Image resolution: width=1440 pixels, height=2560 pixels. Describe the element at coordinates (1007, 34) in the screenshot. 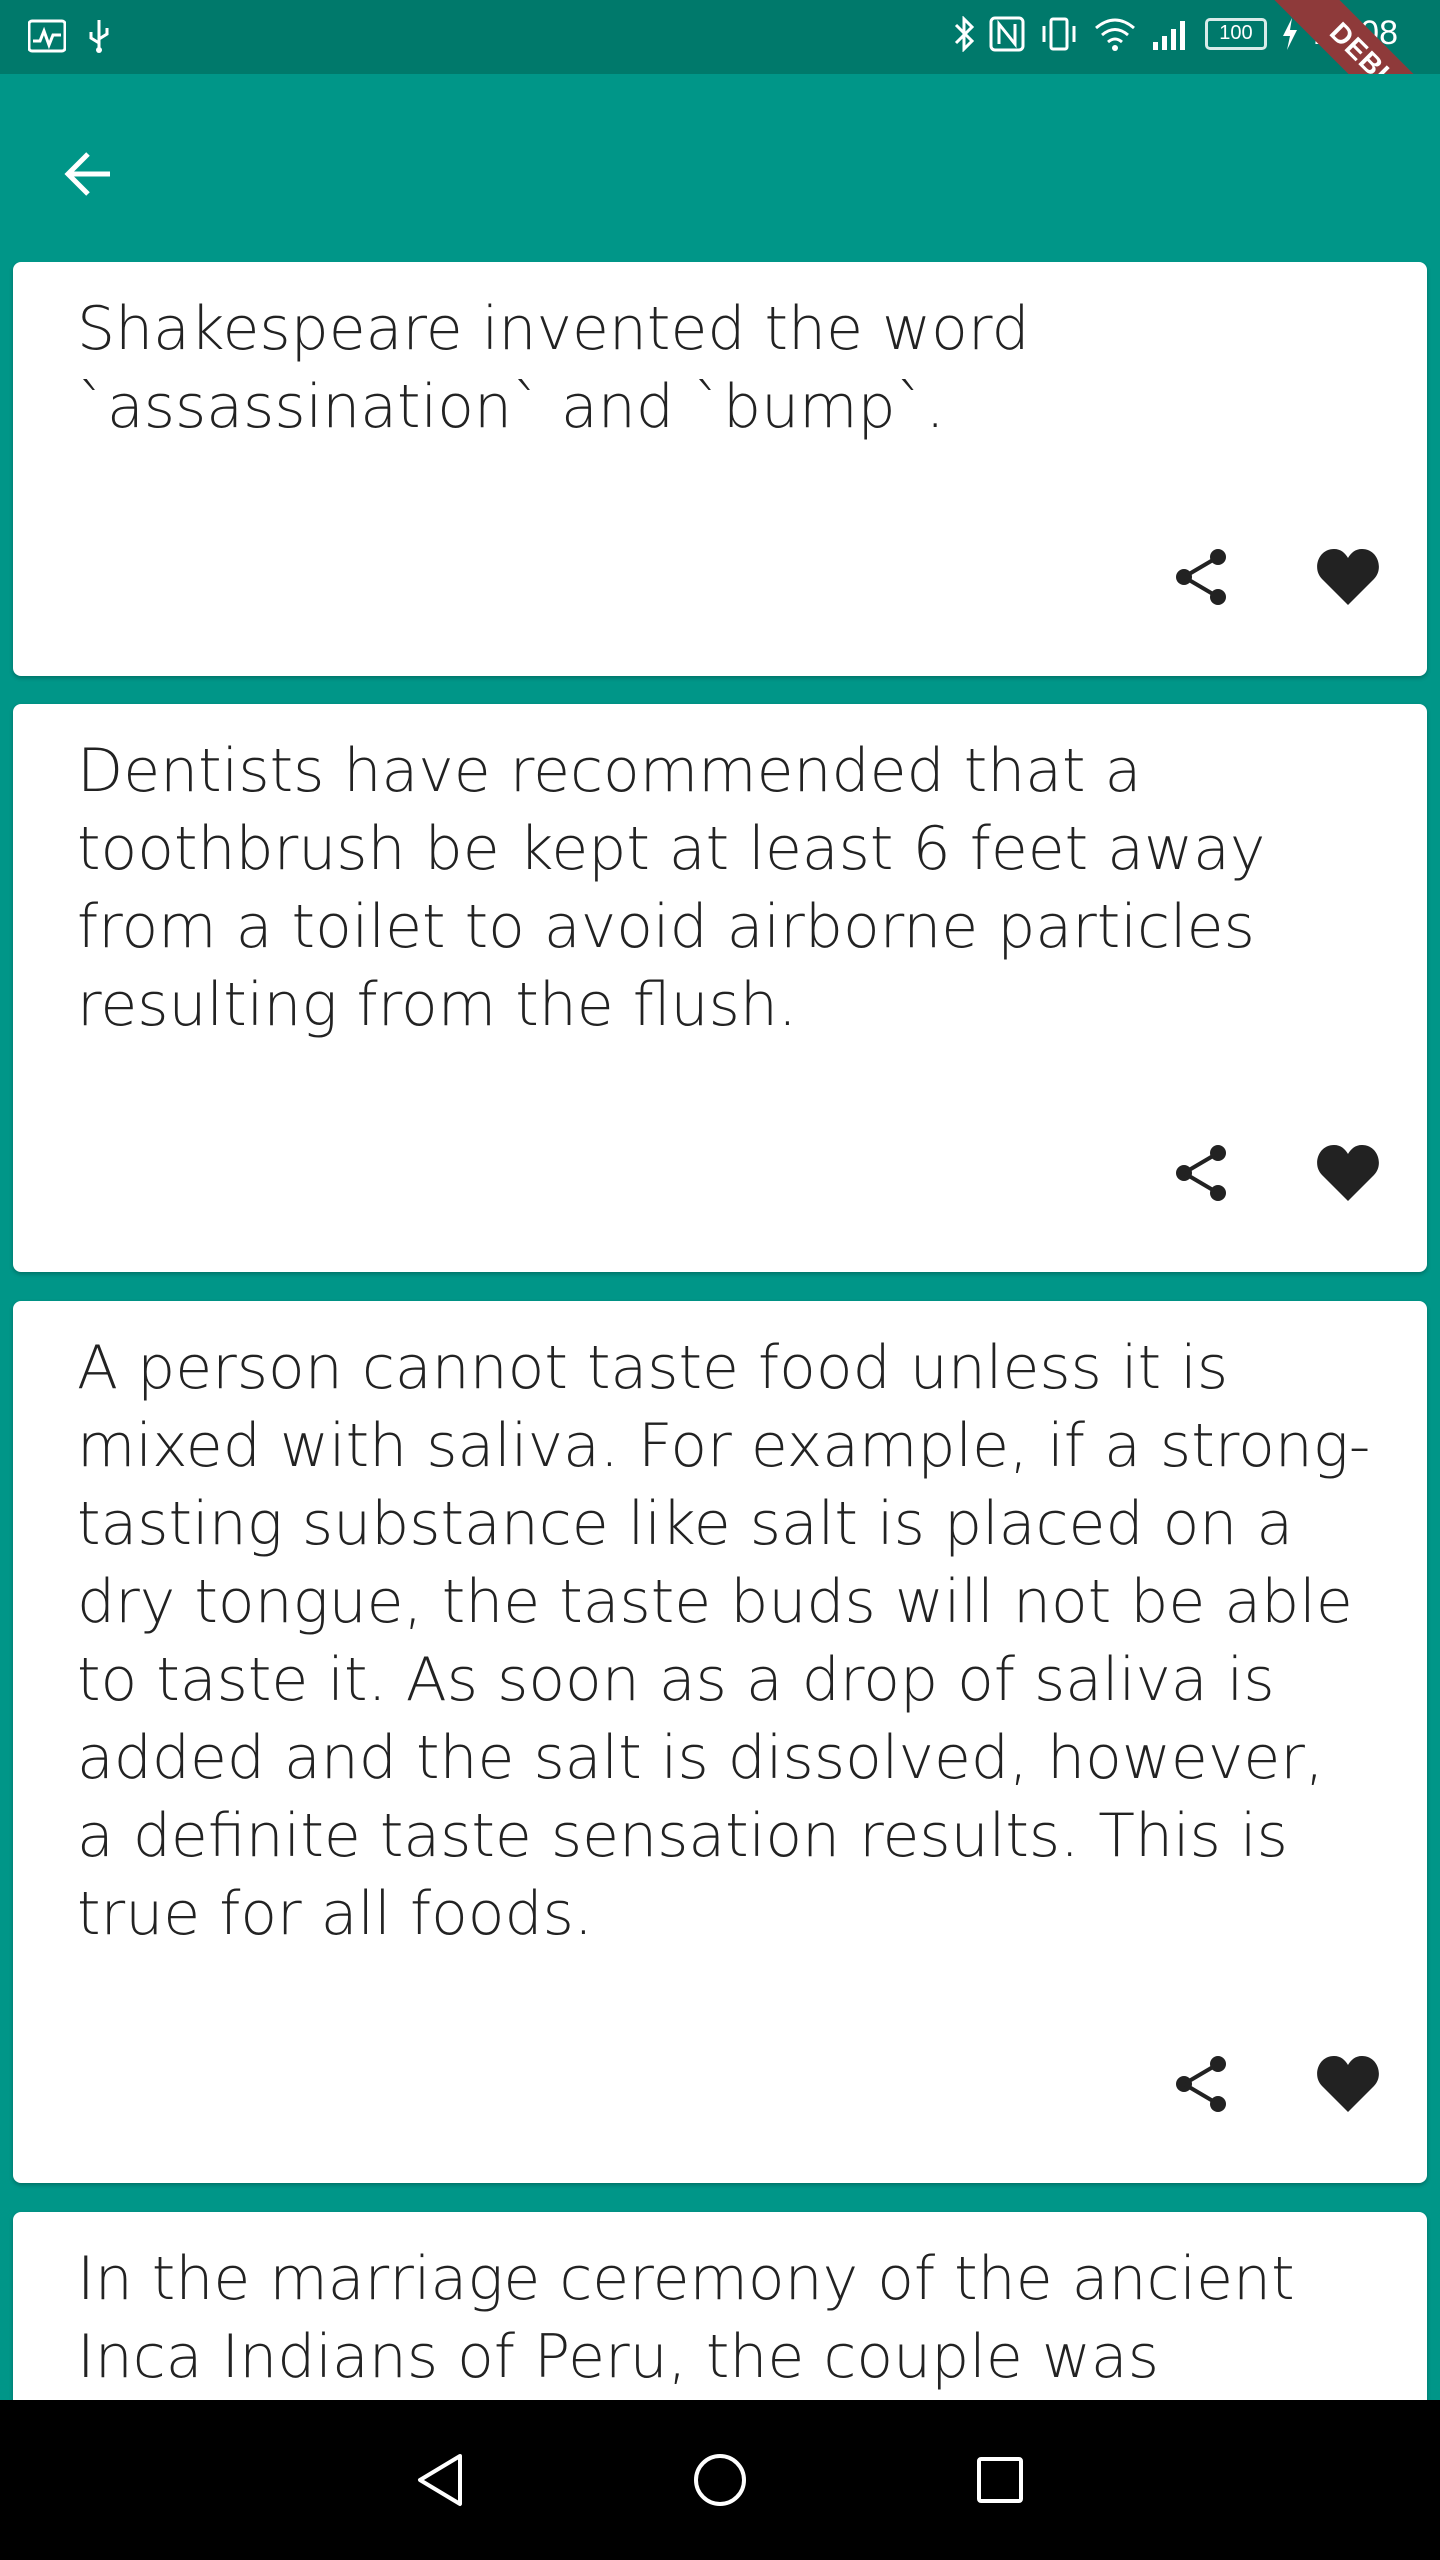

I see `nfc-icon` at that location.